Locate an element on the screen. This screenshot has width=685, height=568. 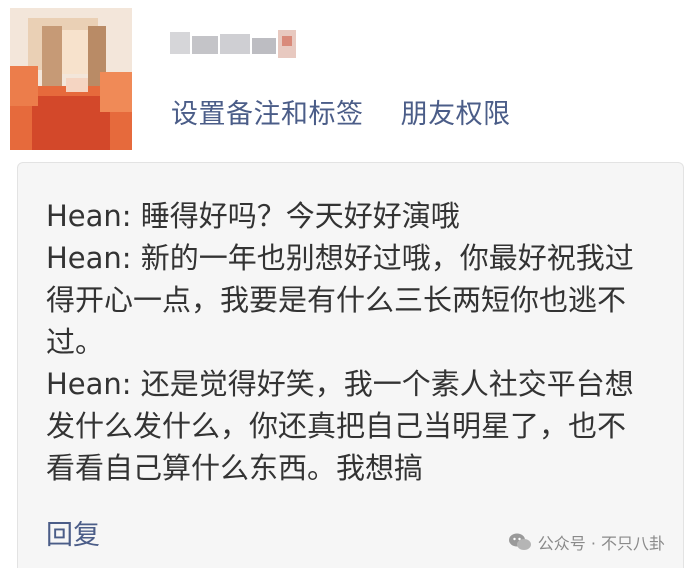
set-remark-and-tags-link: 设置备注和标签 is located at coordinates (267, 111).